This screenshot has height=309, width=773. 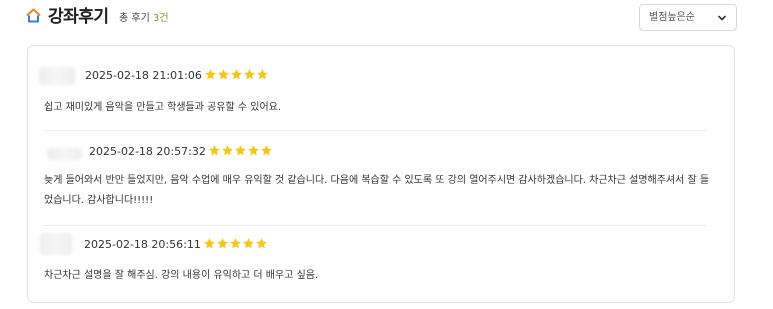 I want to click on review-date: 2025-02-18 20:56:11, so click(x=142, y=244).